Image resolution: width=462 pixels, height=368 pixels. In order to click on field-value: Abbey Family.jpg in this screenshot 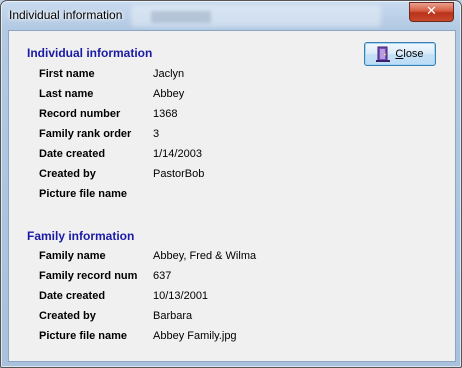, I will do `click(195, 336)`.